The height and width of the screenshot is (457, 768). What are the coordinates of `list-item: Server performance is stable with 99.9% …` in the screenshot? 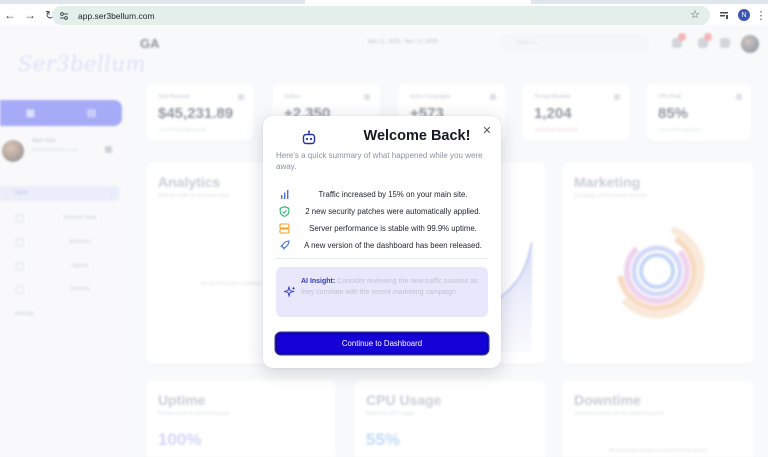 It's located at (382, 229).